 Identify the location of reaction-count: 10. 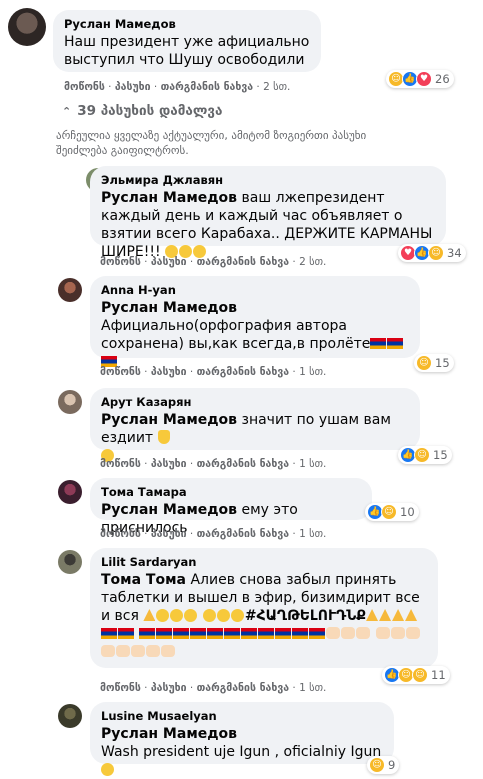
(407, 512).